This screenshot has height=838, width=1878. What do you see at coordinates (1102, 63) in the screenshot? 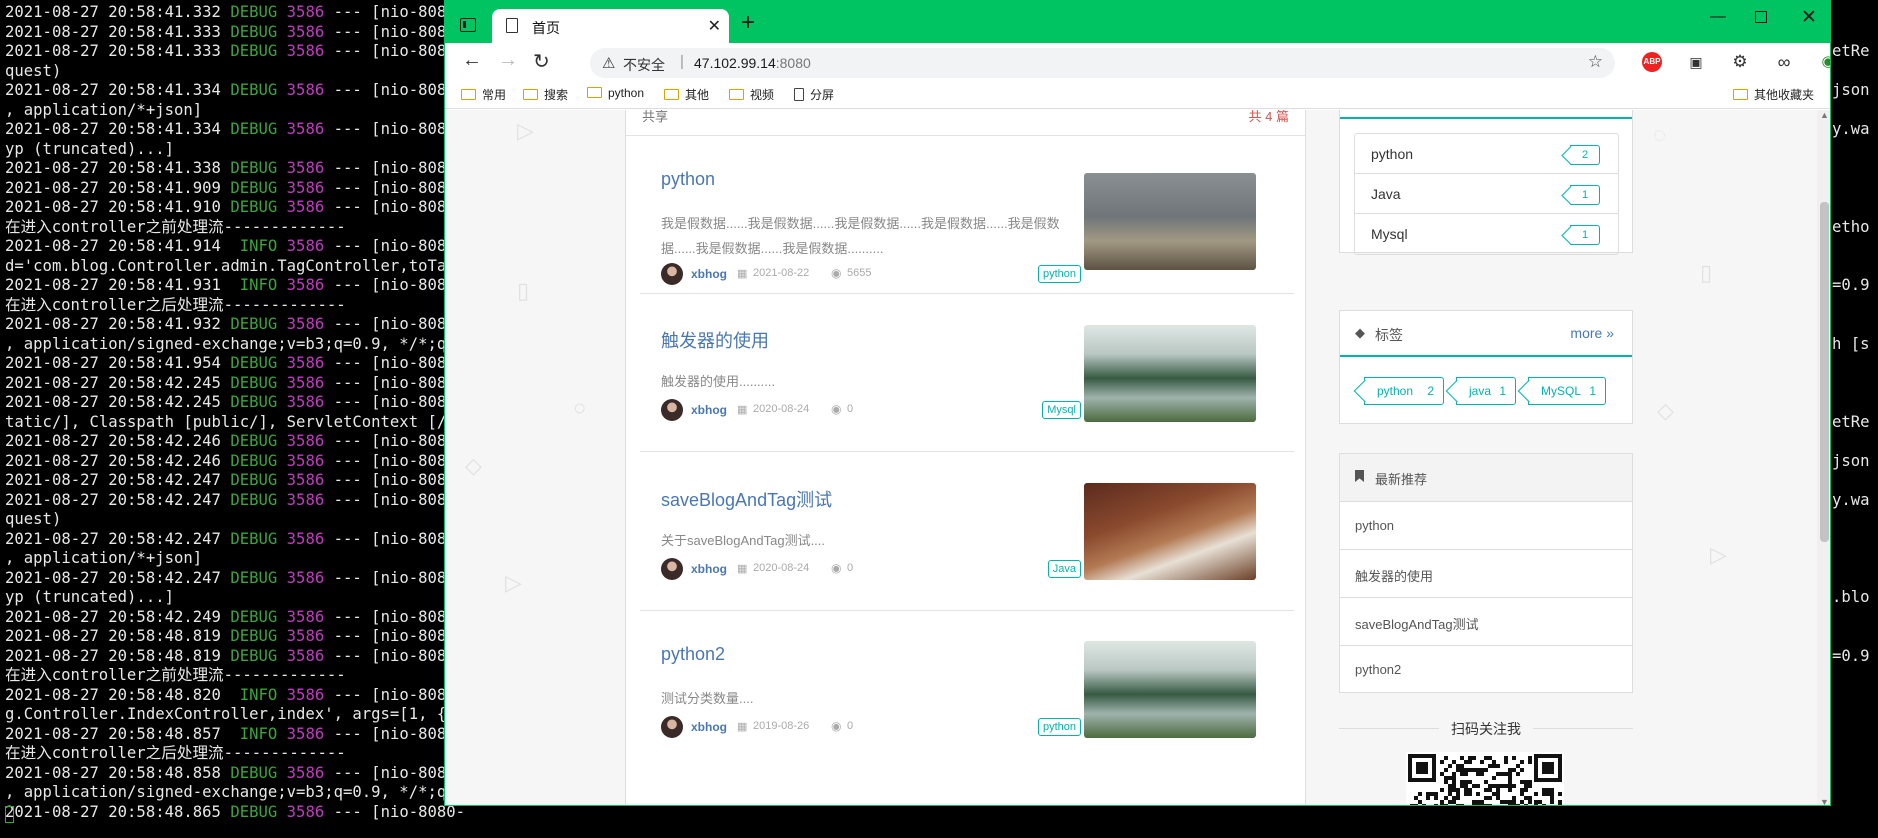
I see `address-bar: ⚠ 不安全 | 47.102.99.14:8080 ☆` at bounding box center [1102, 63].